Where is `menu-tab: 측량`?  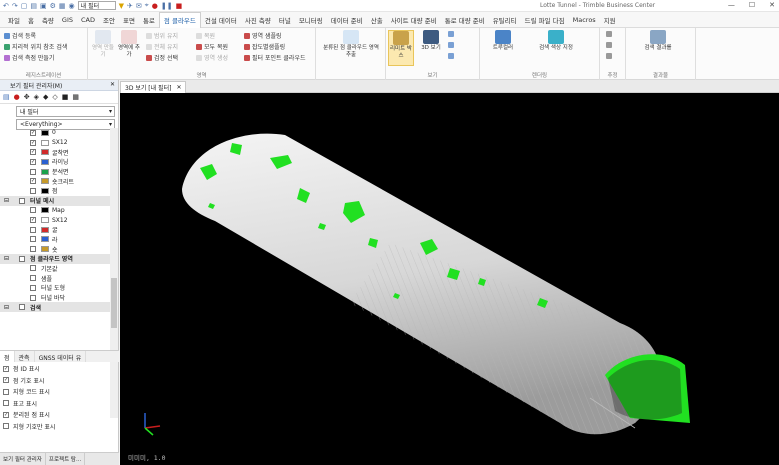
menu-tab: 측량 is located at coordinates (48, 20).